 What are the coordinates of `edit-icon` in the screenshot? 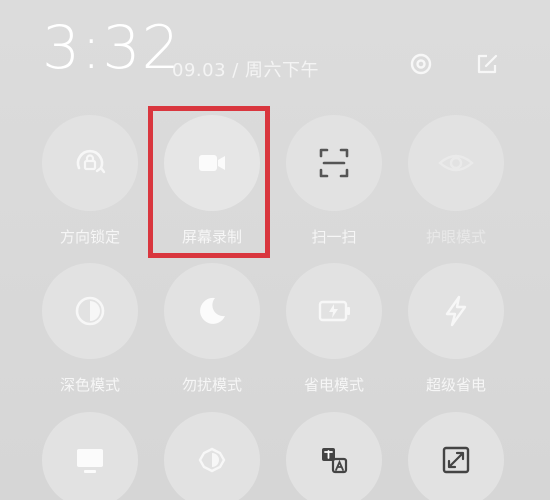 It's located at (487, 64).